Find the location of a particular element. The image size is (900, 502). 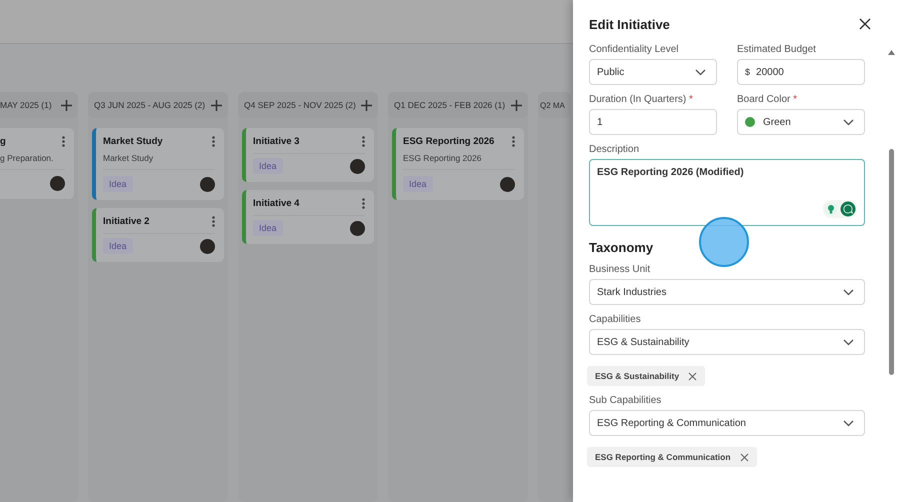

column-title: Q1 DEC 2025 - FEB 2026 (1) is located at coordinates (450, 105).